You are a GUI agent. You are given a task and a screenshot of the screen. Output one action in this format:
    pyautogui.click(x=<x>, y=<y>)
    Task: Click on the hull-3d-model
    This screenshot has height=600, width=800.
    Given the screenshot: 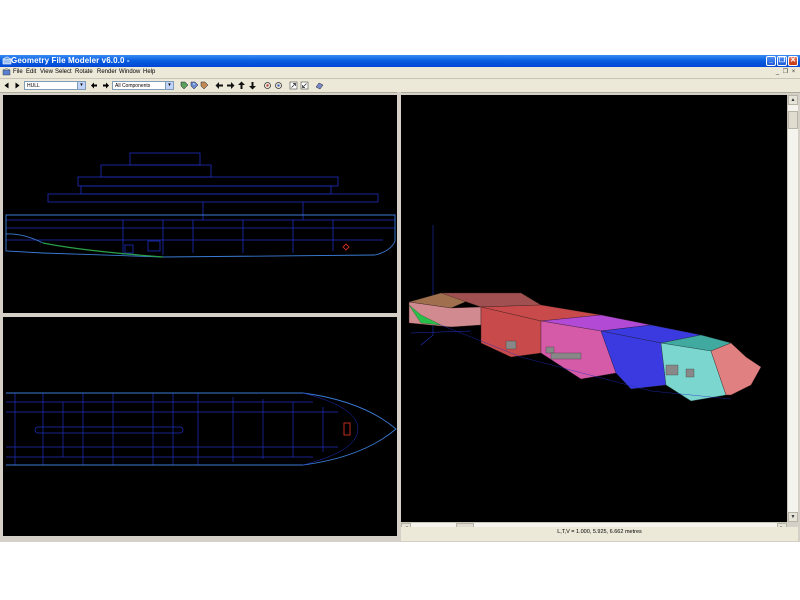 What is the action you would take?
    pyautogui.click(x=585, y=313)
    